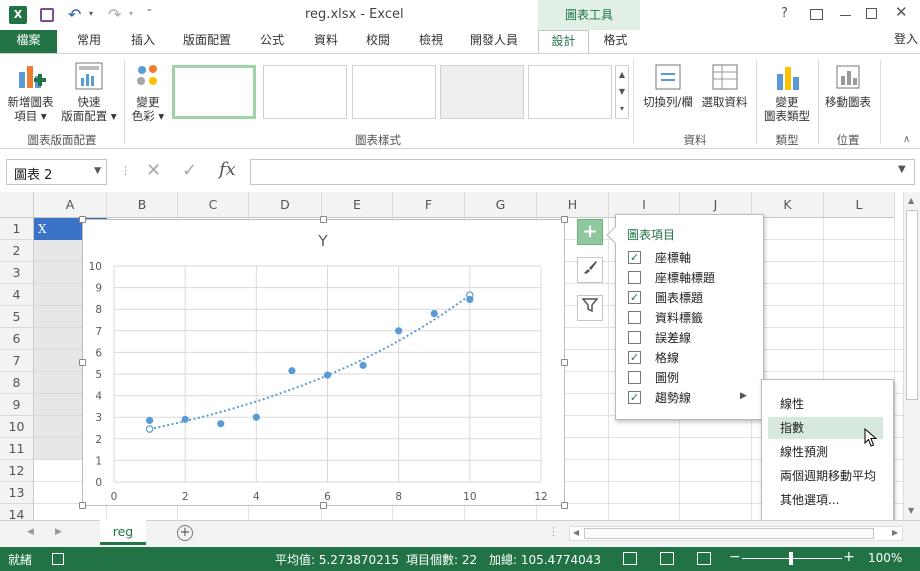 The width and height of the screenshot is (920, 571). What do you see at coordinates (189, 170) in the screenshot?
I see `enter-icon: ✓` at bounding box center [189, 170].